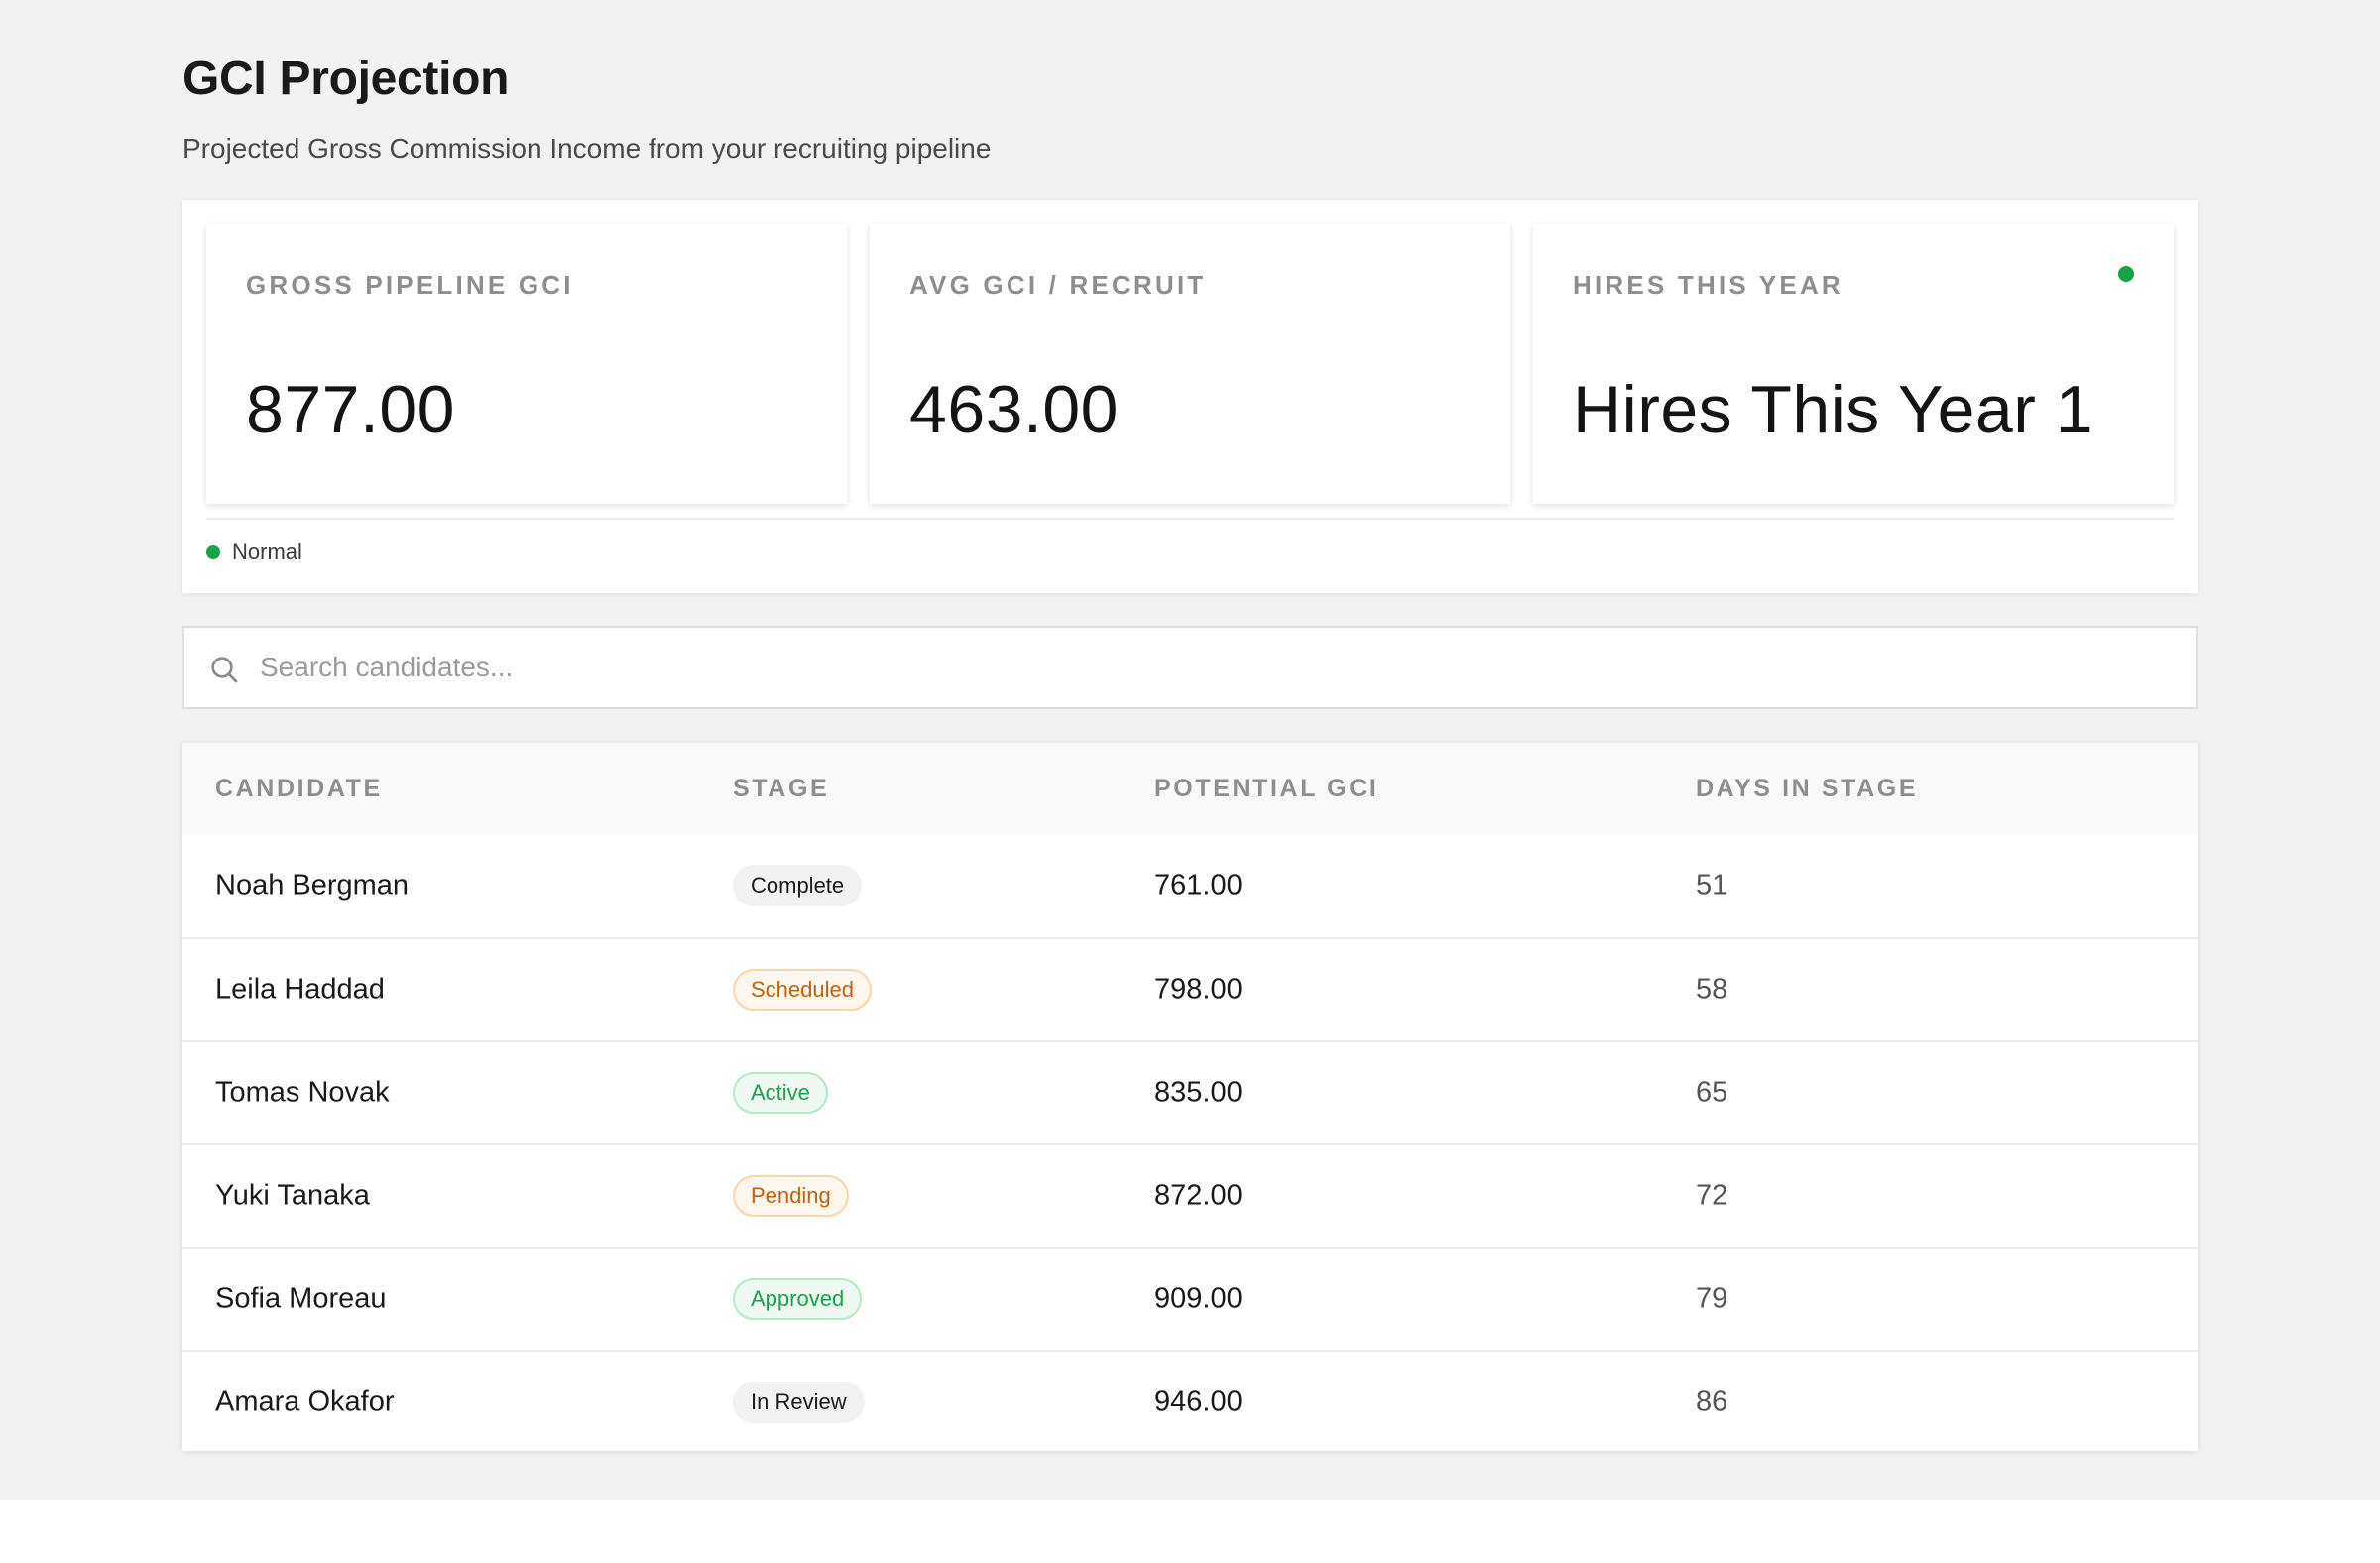 The height and width of the screenshot is (1563, 2380). Describe the element at coordinates (1807, 789) in the screenshot. I see `column-header-days-in-stage: DAYS IN STAGE` at that location.